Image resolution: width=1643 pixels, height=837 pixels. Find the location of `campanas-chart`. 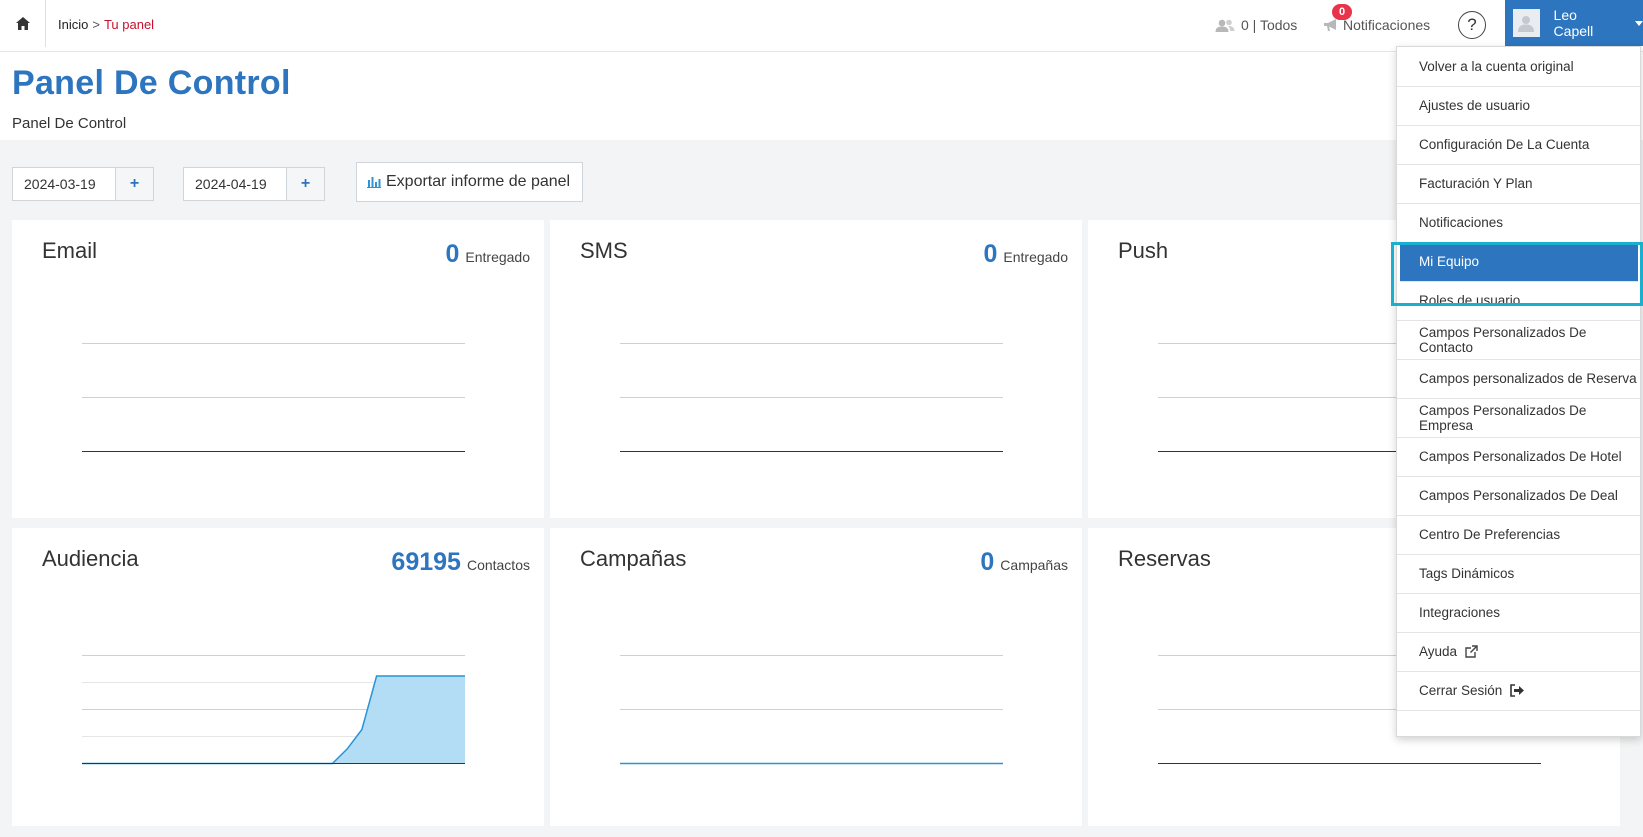

campanas-chart is located at coordinates (811, 710).